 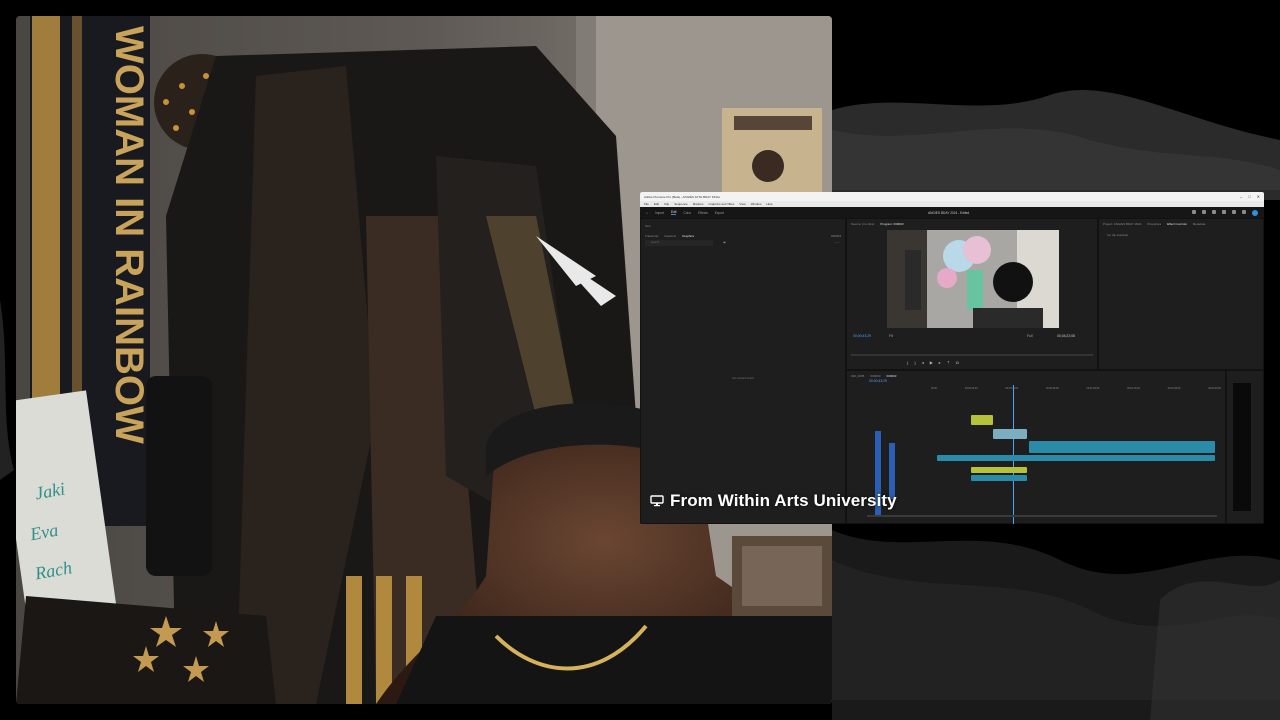 I want to click on play-icon: ▶, so click(x=931, y=362).